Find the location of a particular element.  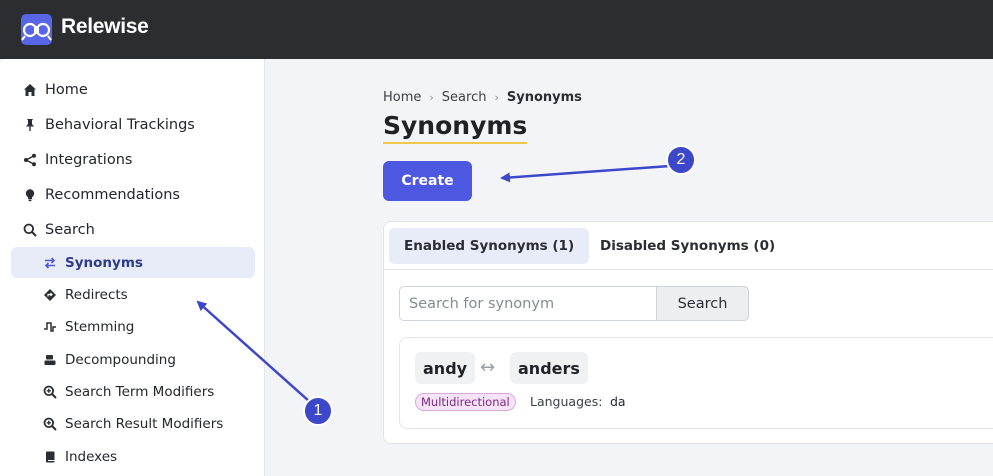

top-bar: Relewise is located at coordinates (496, 29).